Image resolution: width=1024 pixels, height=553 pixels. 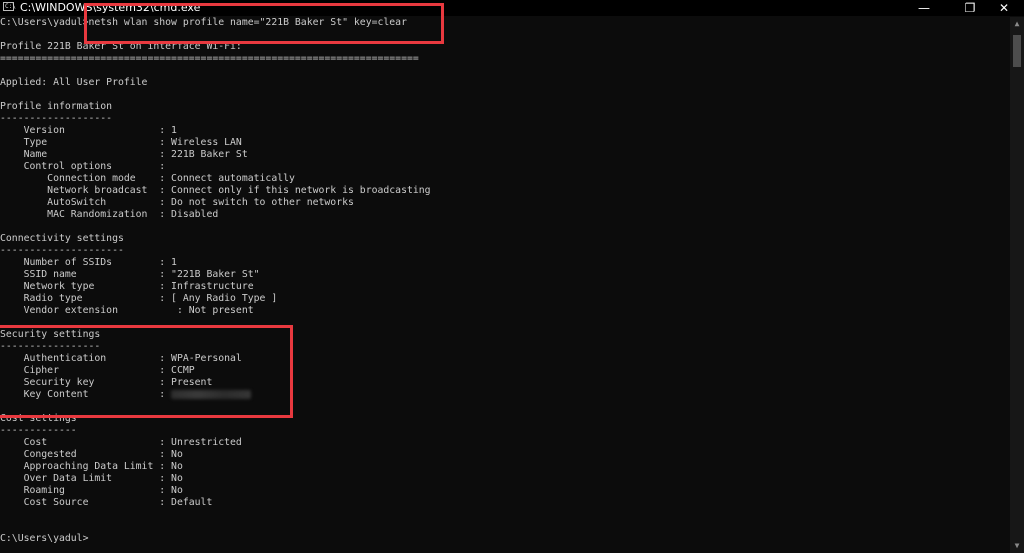 What do you see at coordinates (127, 286) in the screenshot?
I see `console-line: Network type : Infrastructure` at bounding box center [127, 286].